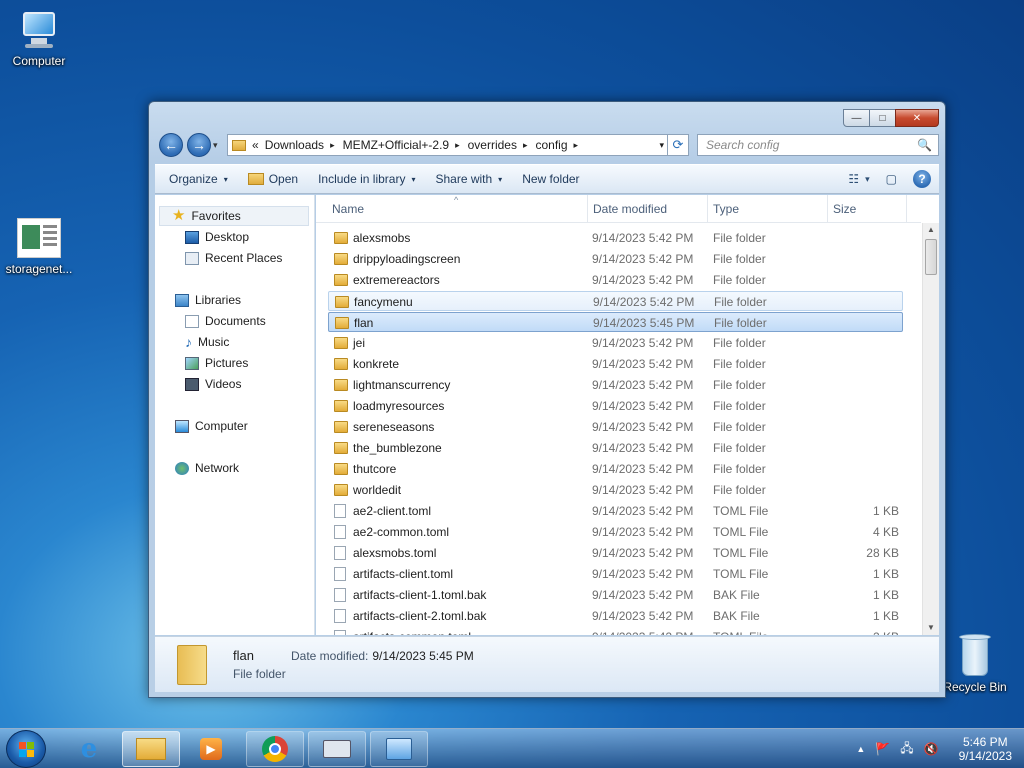 This screenshot has height=768, width=1024. What do you see at coordinates (213, 384) in the screenshot?
I see `nav-videos: Videos` at bounding box center [213, 384].